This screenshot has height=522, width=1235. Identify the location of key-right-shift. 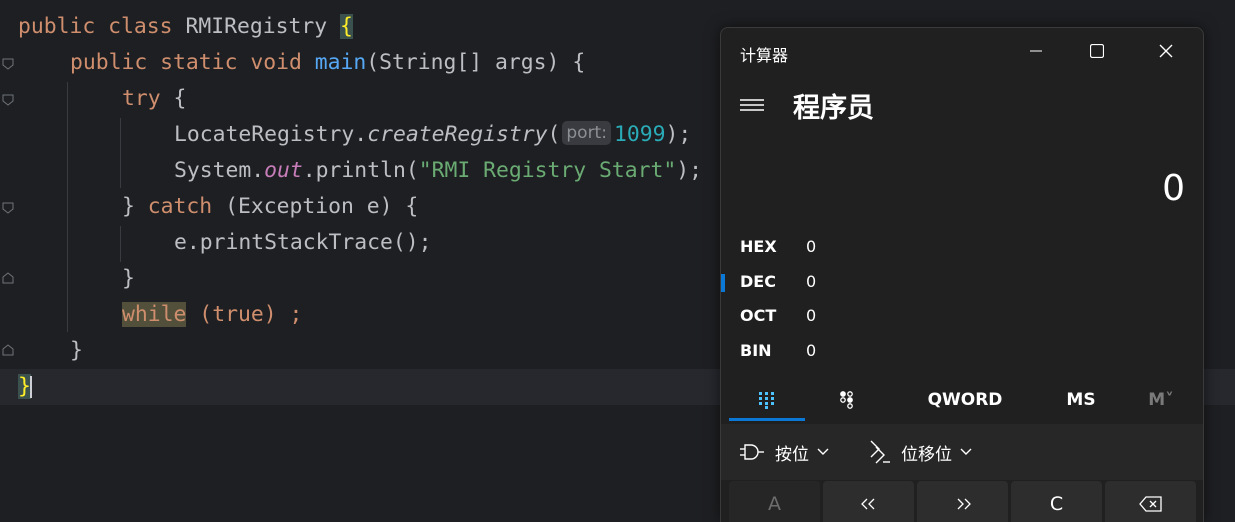
(962, 501).